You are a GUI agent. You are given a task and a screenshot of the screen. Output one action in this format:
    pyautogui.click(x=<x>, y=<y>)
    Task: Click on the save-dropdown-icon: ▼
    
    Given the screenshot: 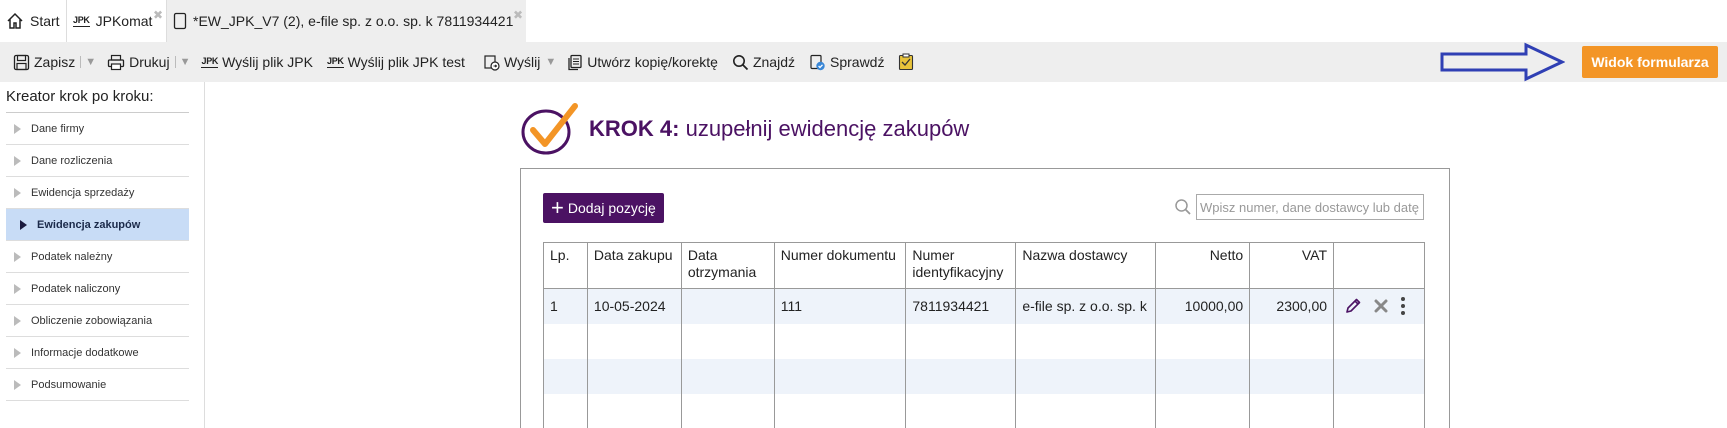 What is the action you would take?
    pyautogui.click(x=88, y=62)
    